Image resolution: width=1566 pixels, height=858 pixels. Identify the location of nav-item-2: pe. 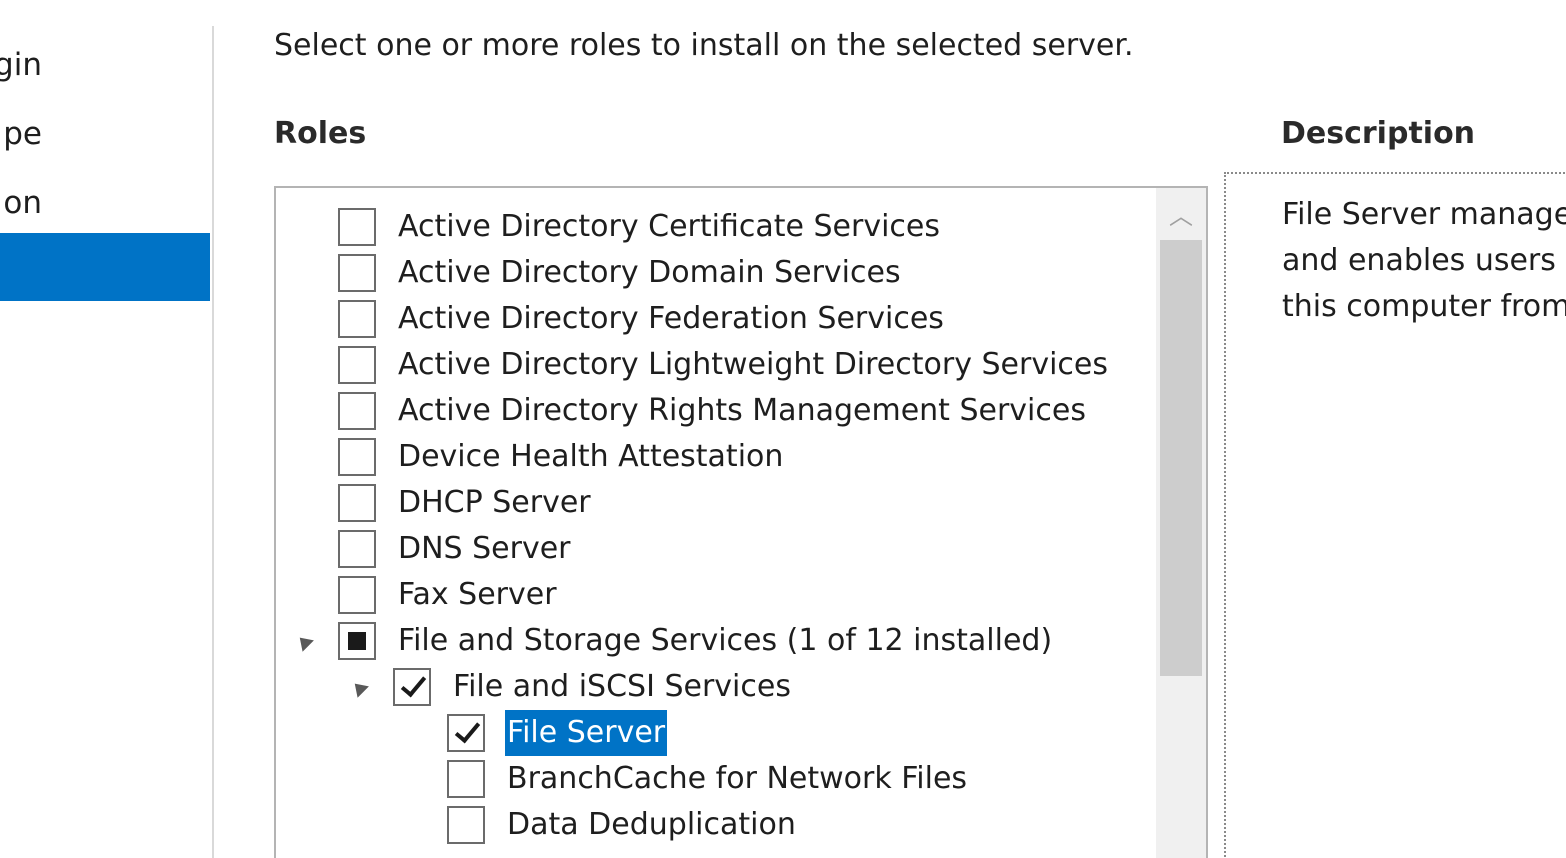
(105, 134).